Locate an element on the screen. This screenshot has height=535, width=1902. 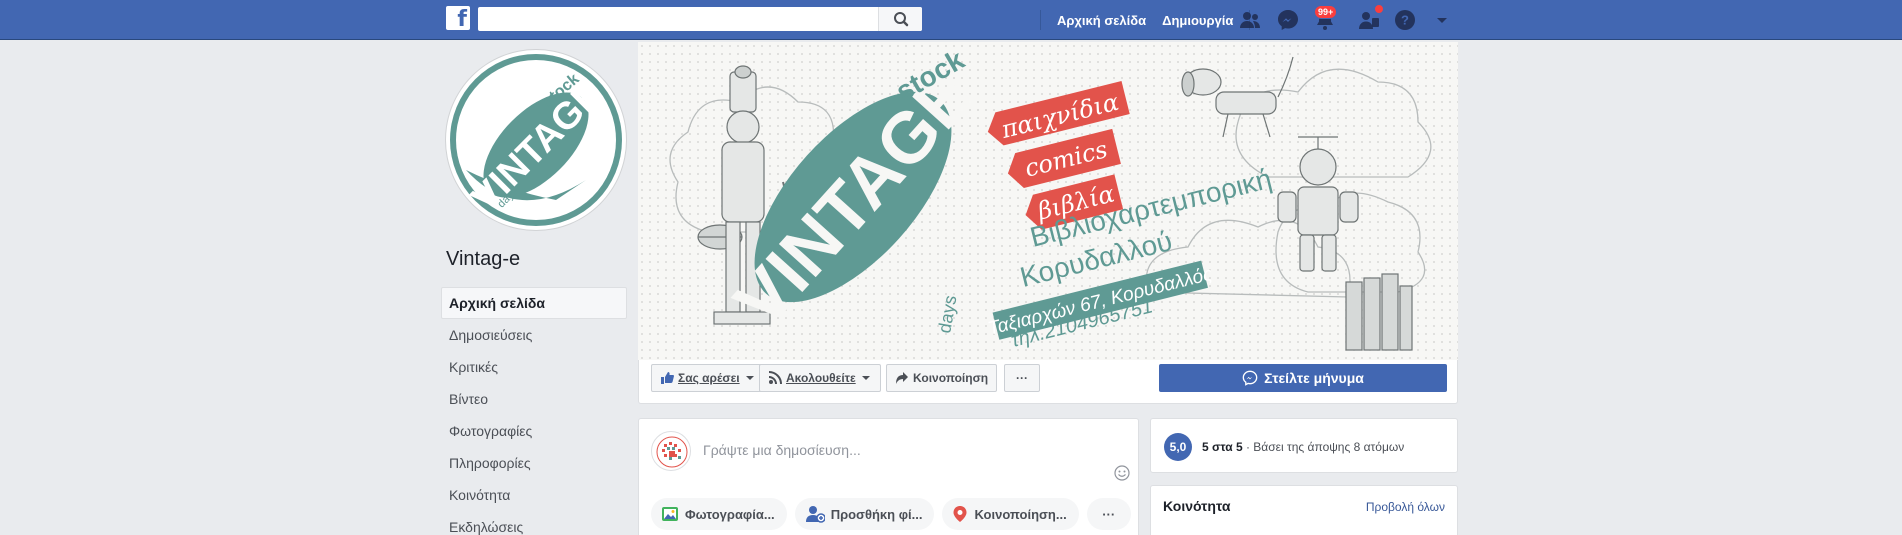
page-avatar-icon is located at coordinates (672, 452).